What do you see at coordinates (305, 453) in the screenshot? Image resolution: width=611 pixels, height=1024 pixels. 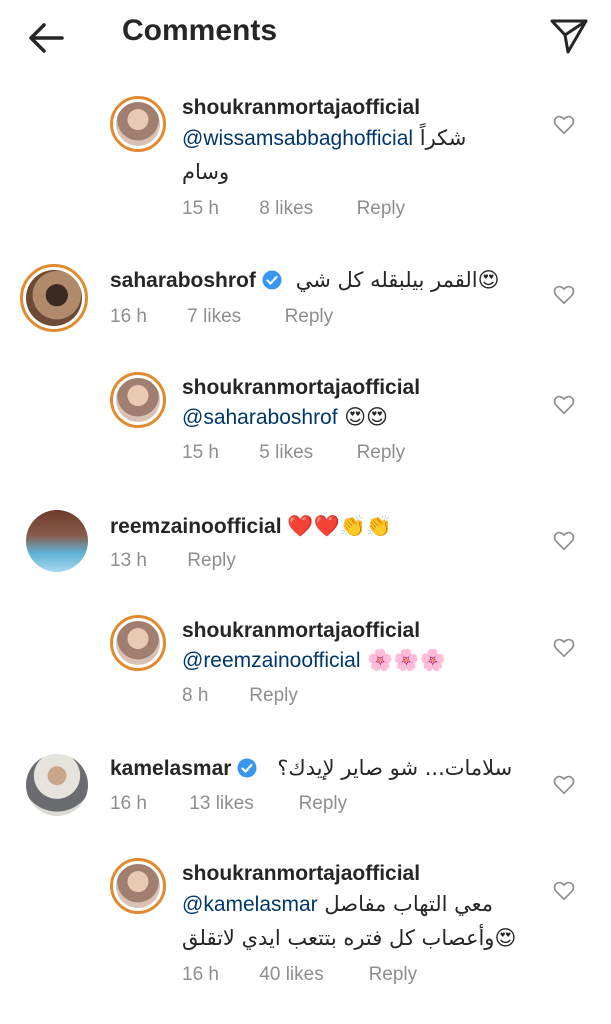 I see `comment-likes: 5 likes` at bounding box center [305, 453].